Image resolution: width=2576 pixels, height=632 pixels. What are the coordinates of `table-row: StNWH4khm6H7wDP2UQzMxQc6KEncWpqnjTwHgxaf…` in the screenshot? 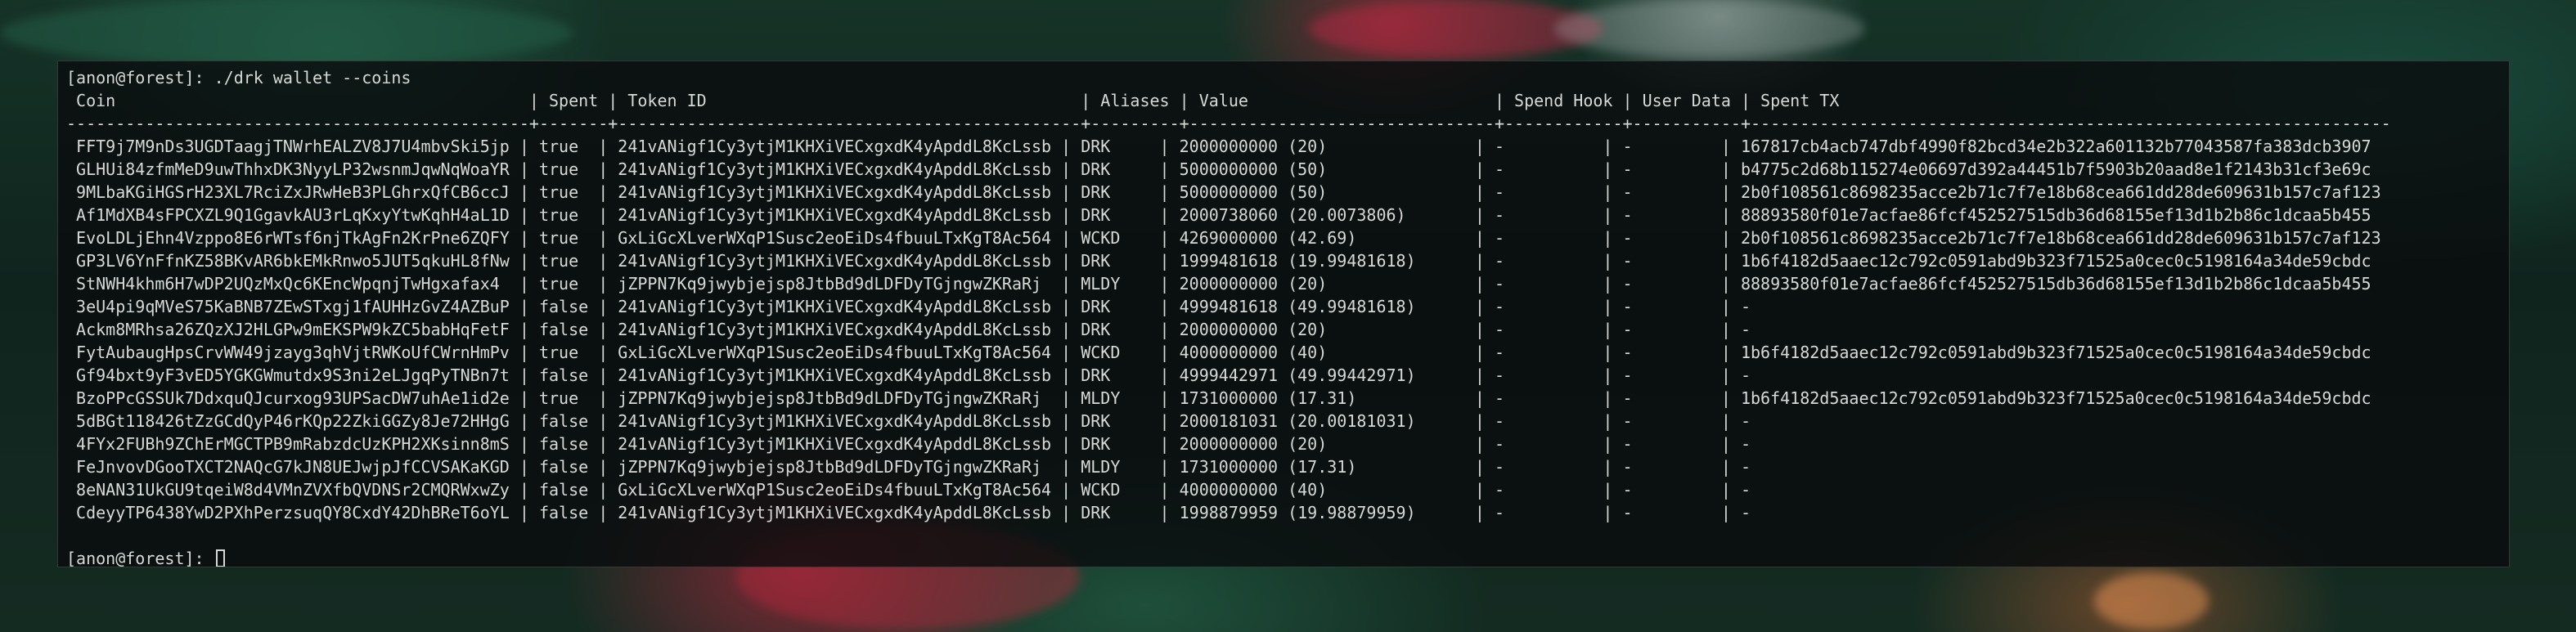 It's located at (1218, 284).